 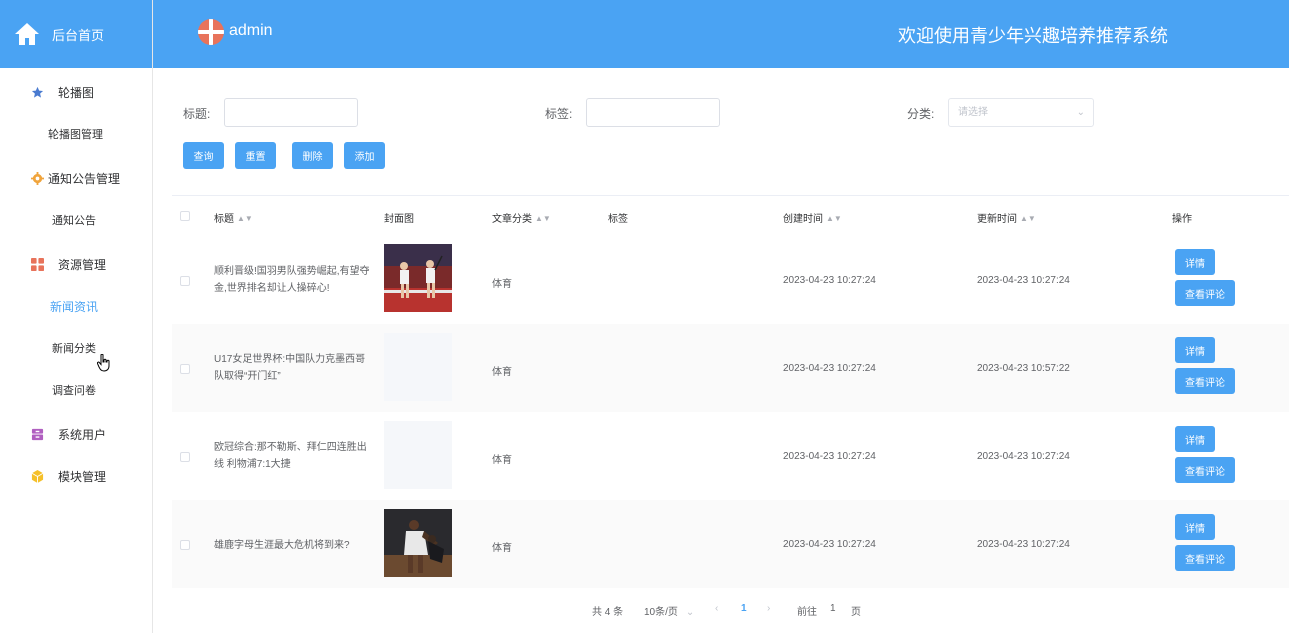 I want to click on column-header-title: 标题 ▲▼, so click(x=233, y=217).